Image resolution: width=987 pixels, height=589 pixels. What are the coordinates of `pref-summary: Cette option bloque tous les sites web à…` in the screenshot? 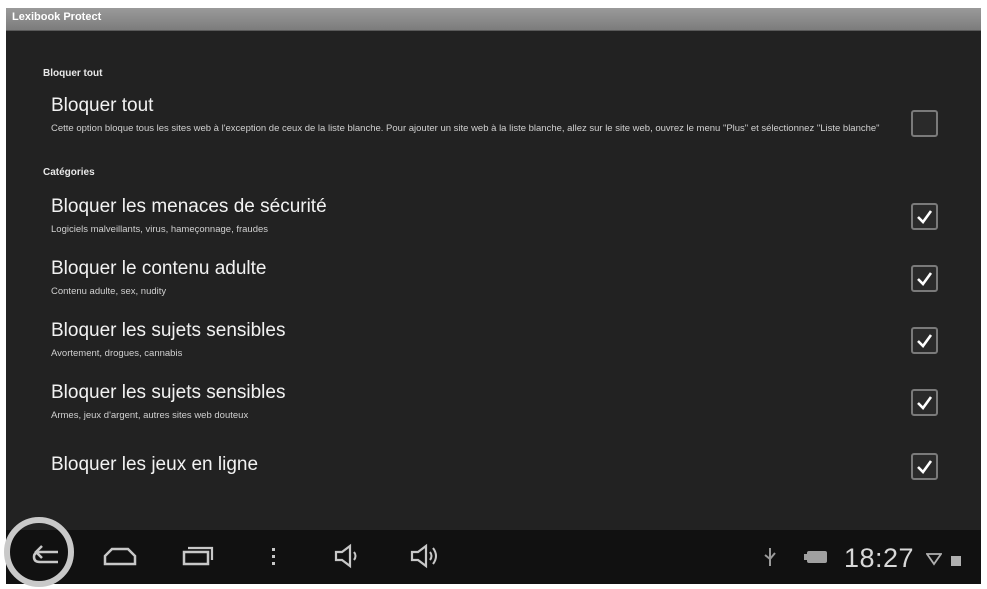 It's located at (465, 128).